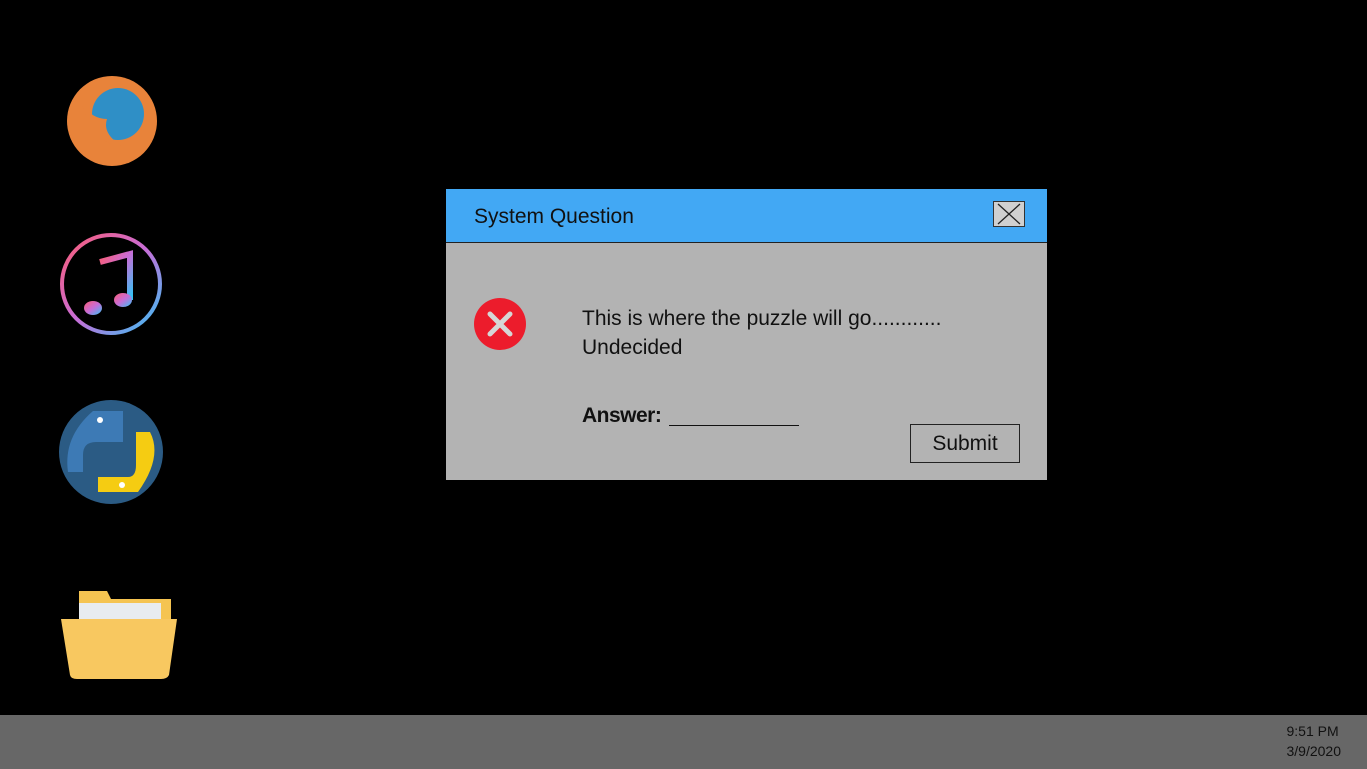 This screenshot has height=769, width=1367. I want to click on firefox-icon, so click(112, 123).